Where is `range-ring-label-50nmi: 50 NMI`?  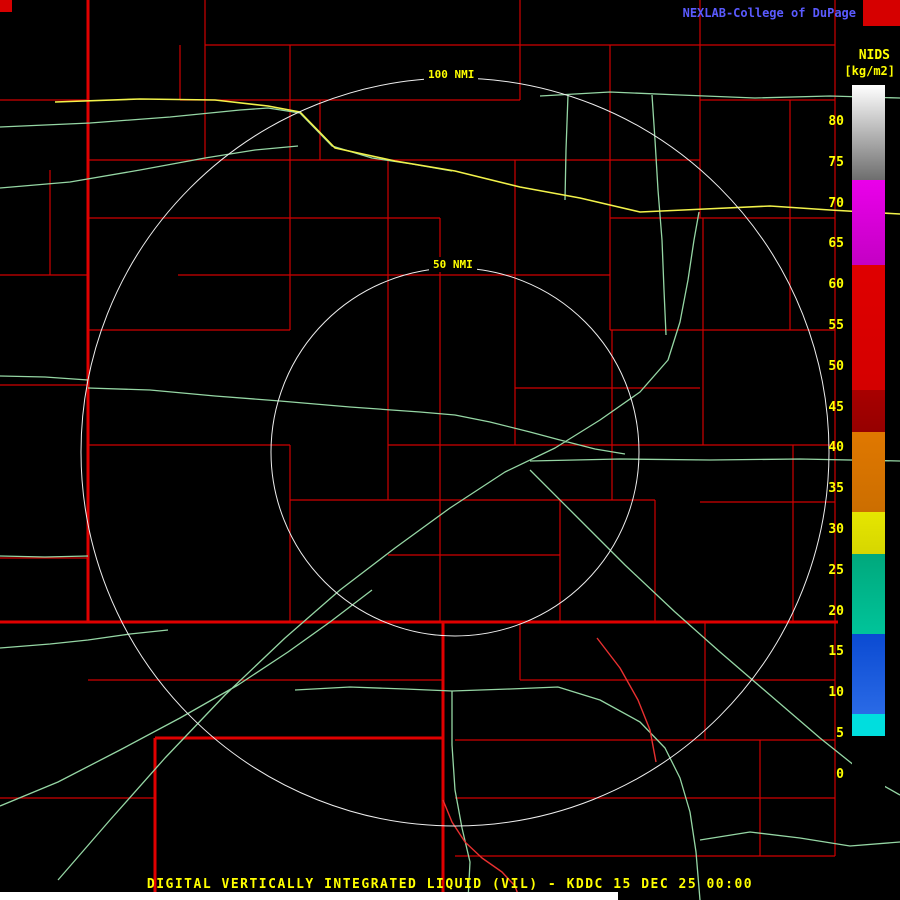 range-ring-label-50nmi: 50 NMI is located at coordinates (453, 264).